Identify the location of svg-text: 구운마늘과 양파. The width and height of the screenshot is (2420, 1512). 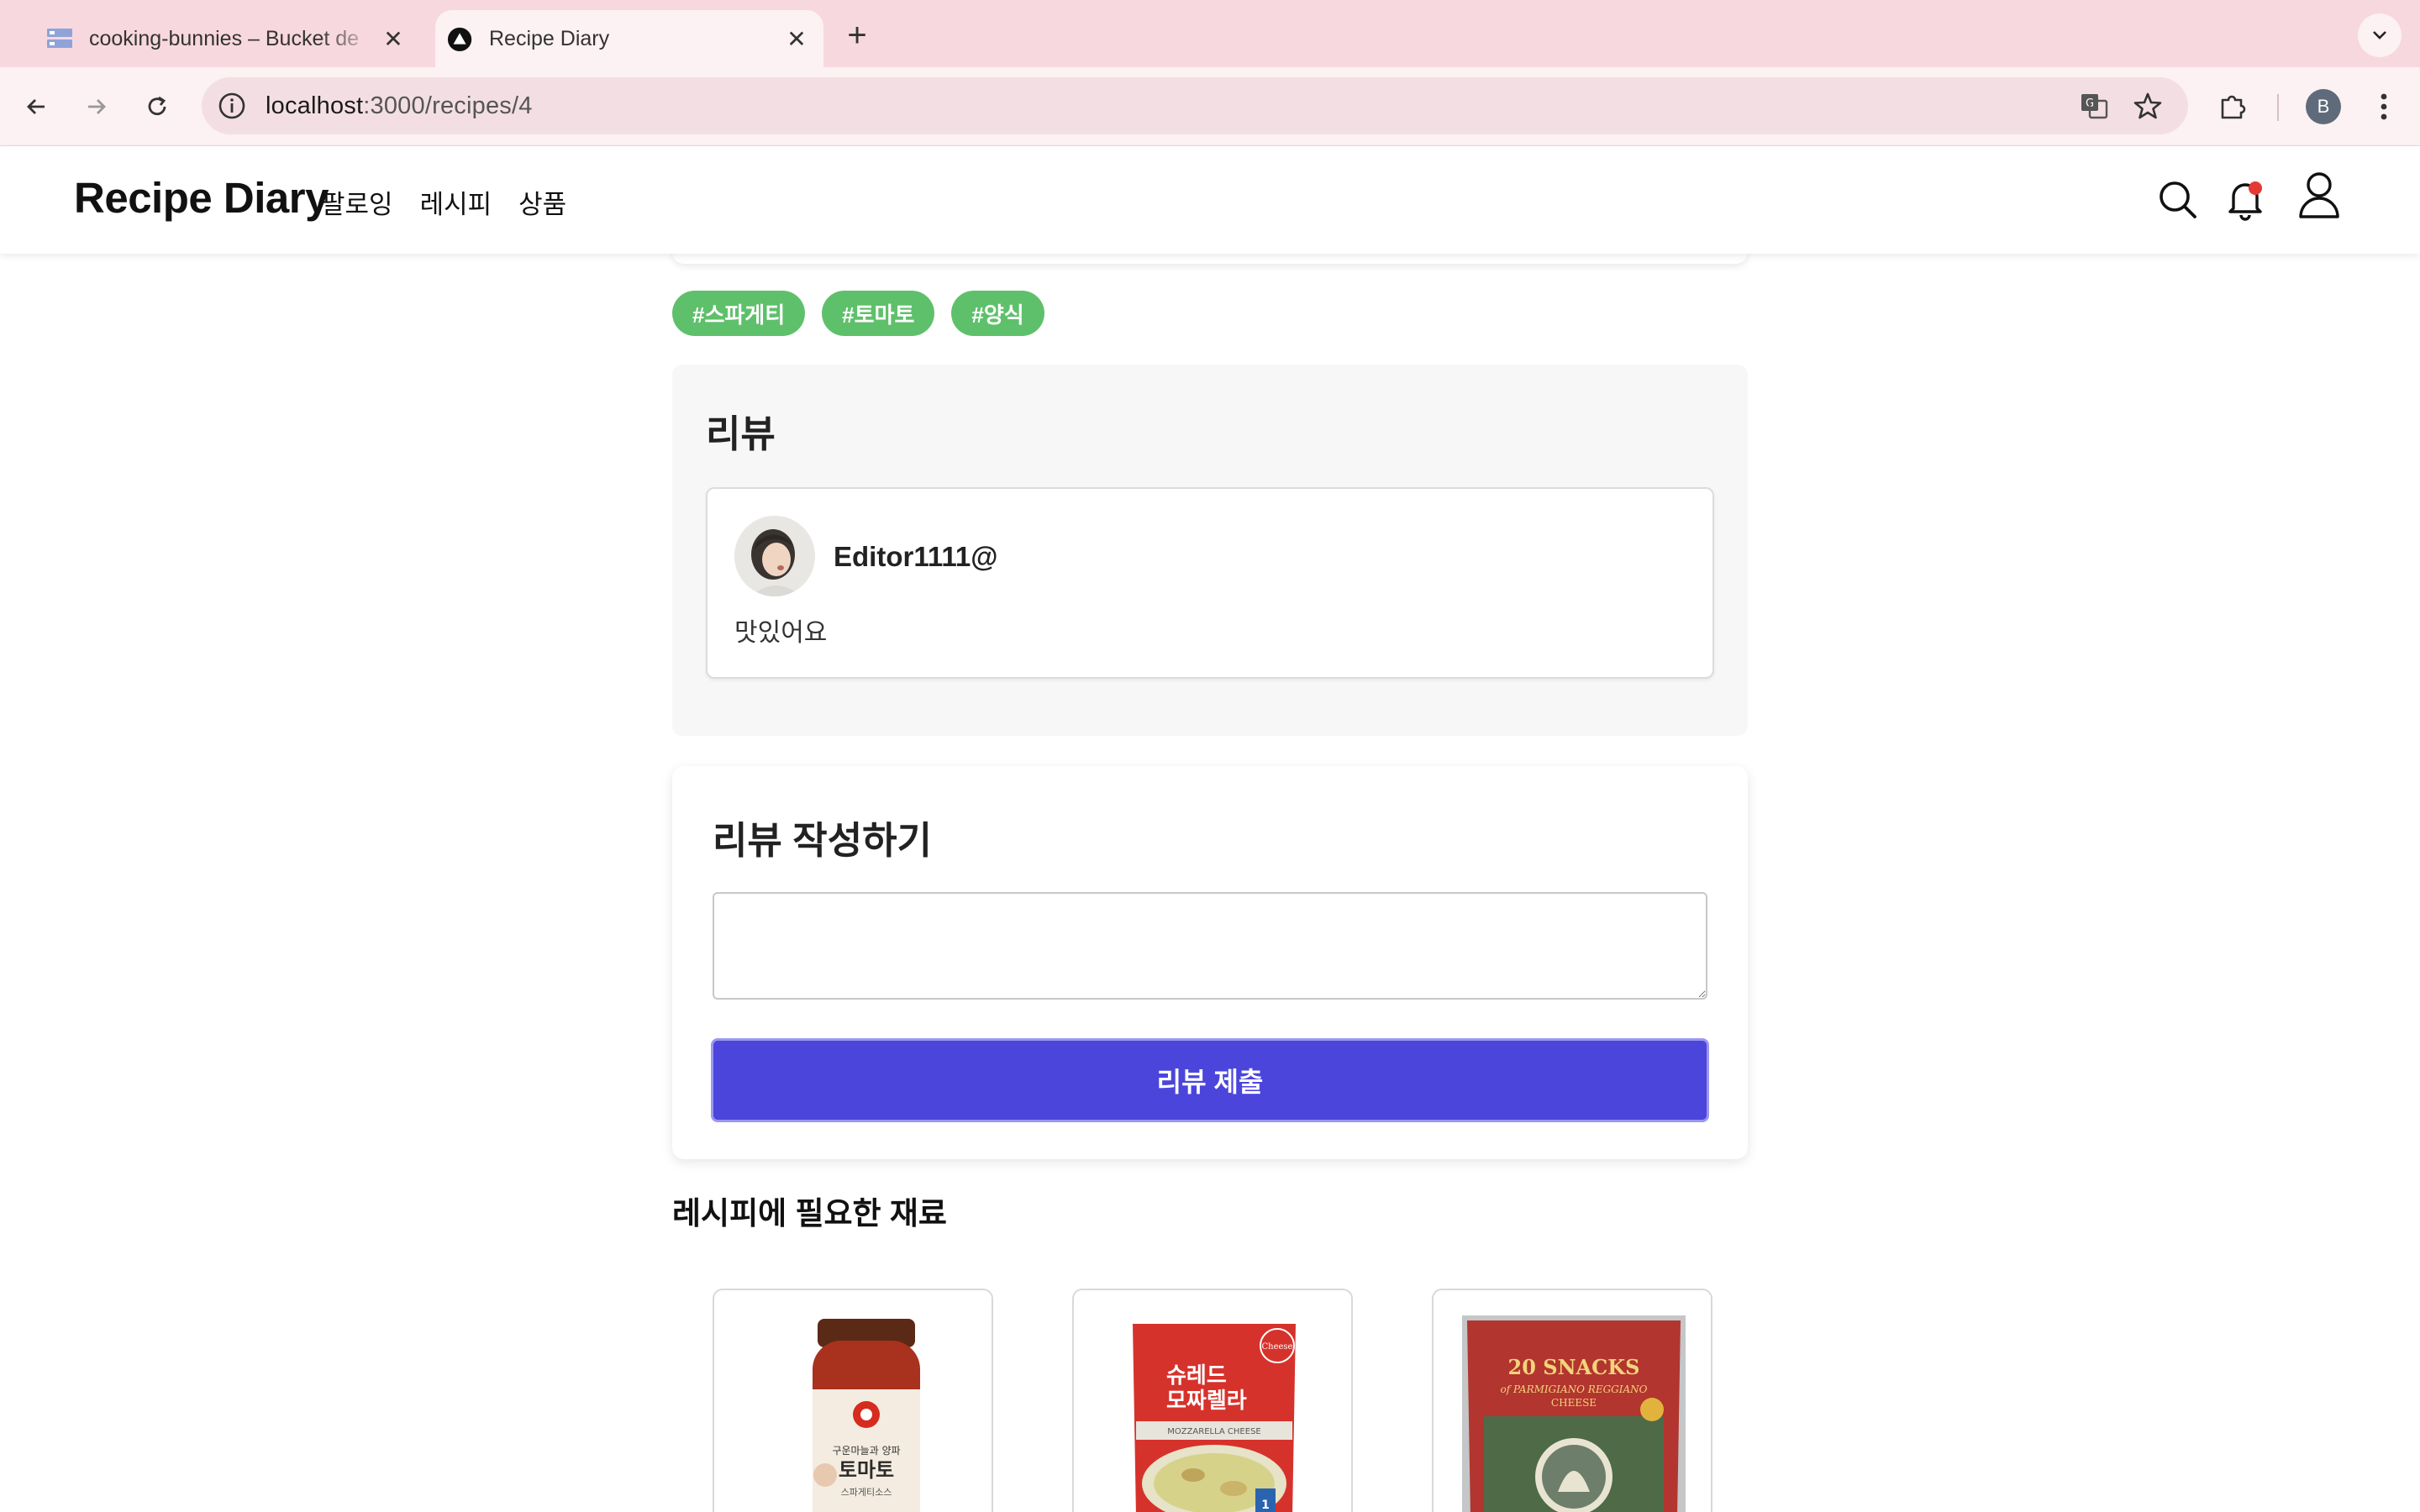
(866, 1451).